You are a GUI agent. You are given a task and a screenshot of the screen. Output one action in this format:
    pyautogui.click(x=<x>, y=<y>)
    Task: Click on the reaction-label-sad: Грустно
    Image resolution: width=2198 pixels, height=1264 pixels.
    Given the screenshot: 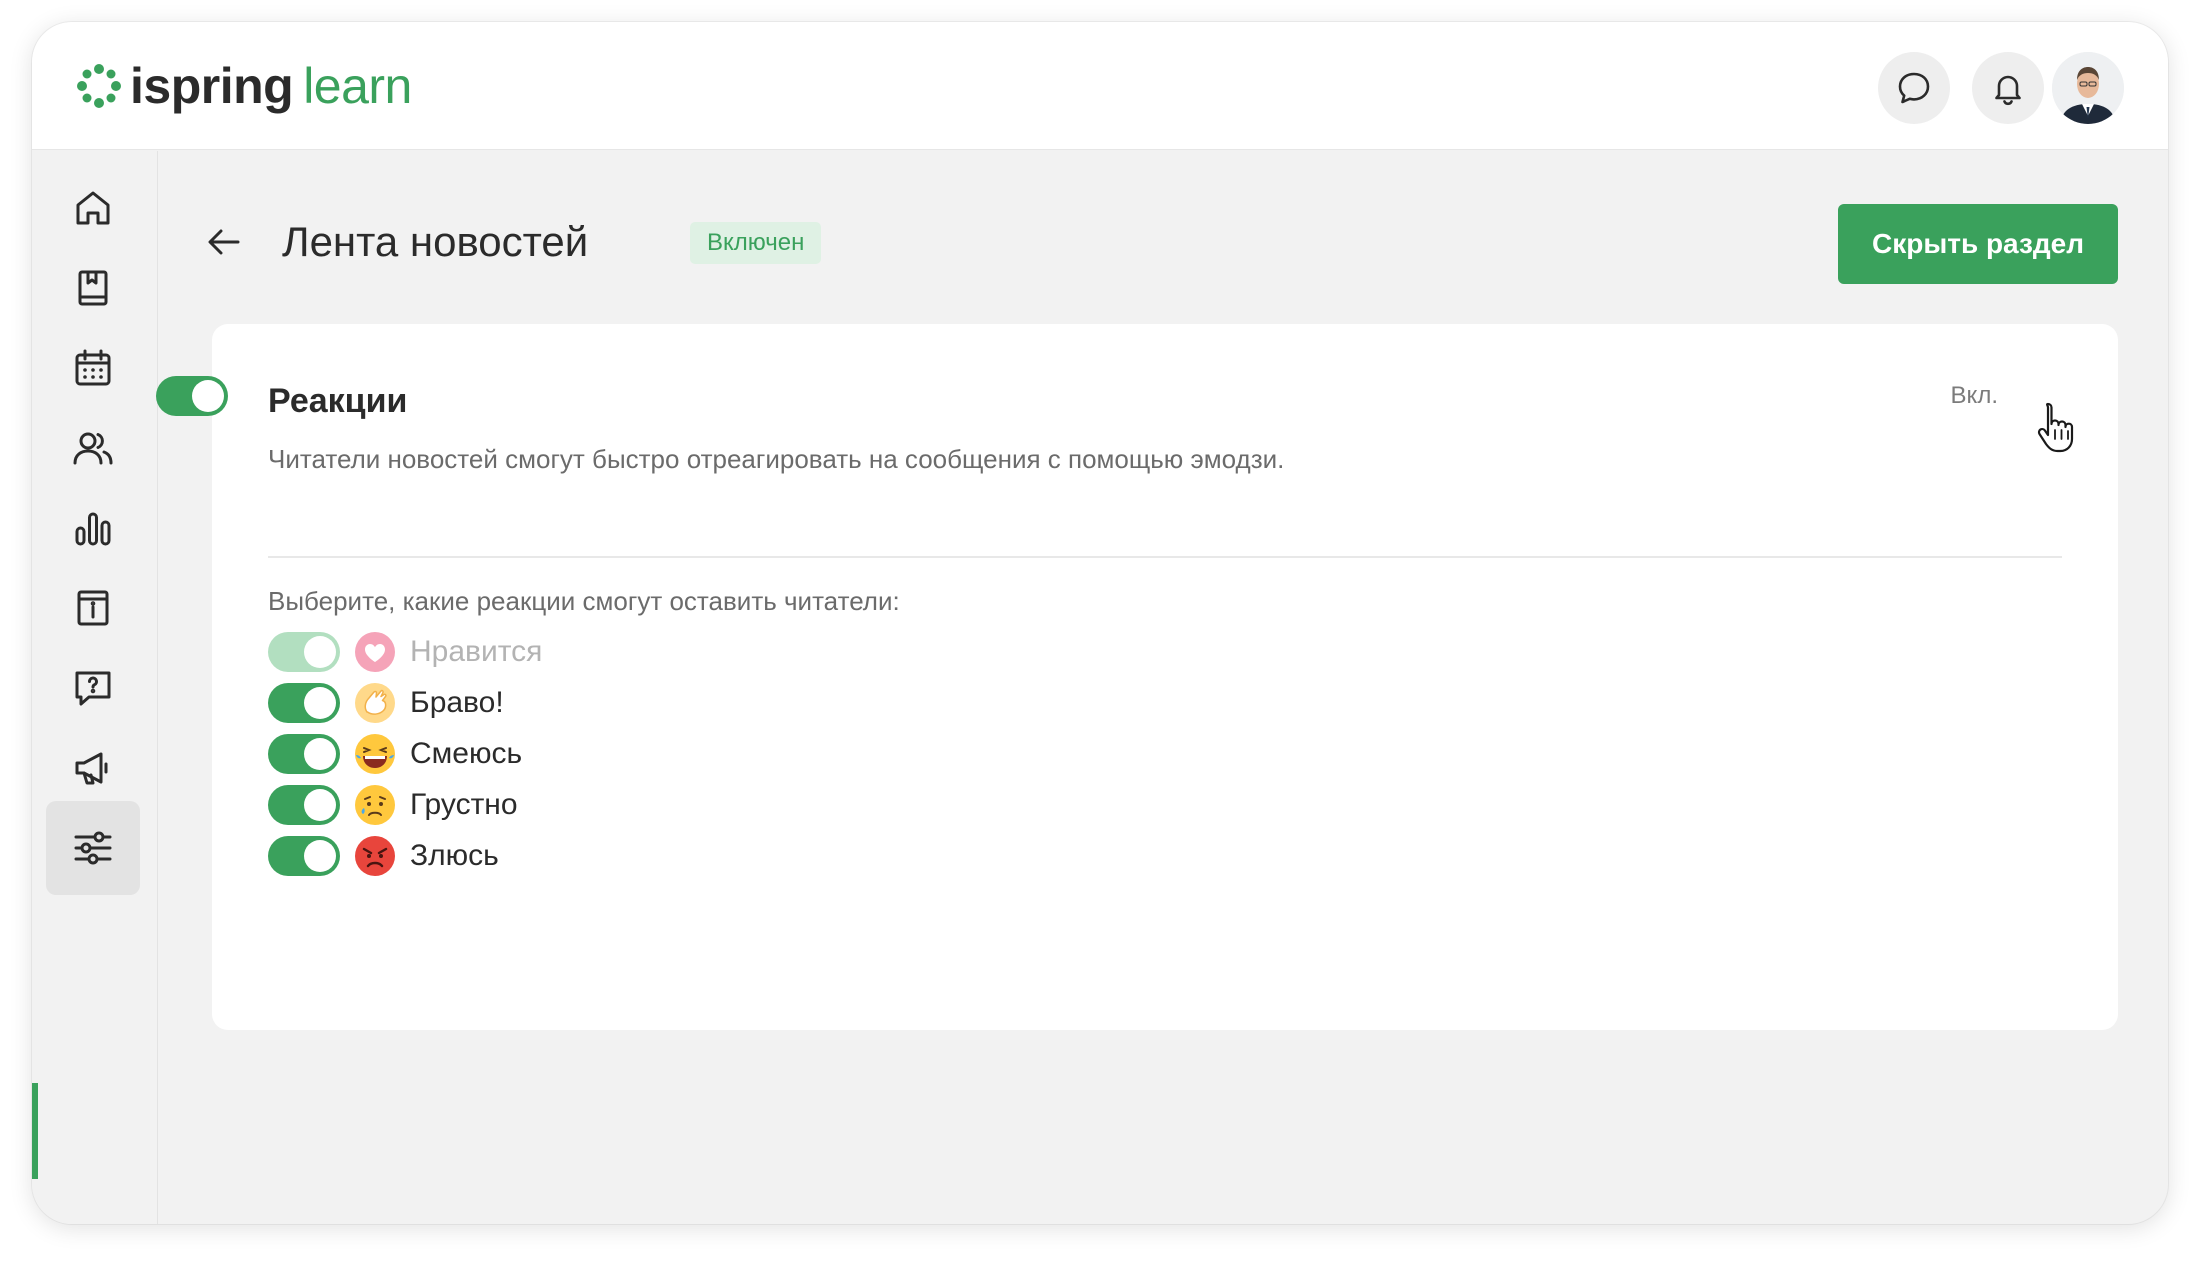 What is the action you would take?
    pyautogui.click(x=464, y=804)
    